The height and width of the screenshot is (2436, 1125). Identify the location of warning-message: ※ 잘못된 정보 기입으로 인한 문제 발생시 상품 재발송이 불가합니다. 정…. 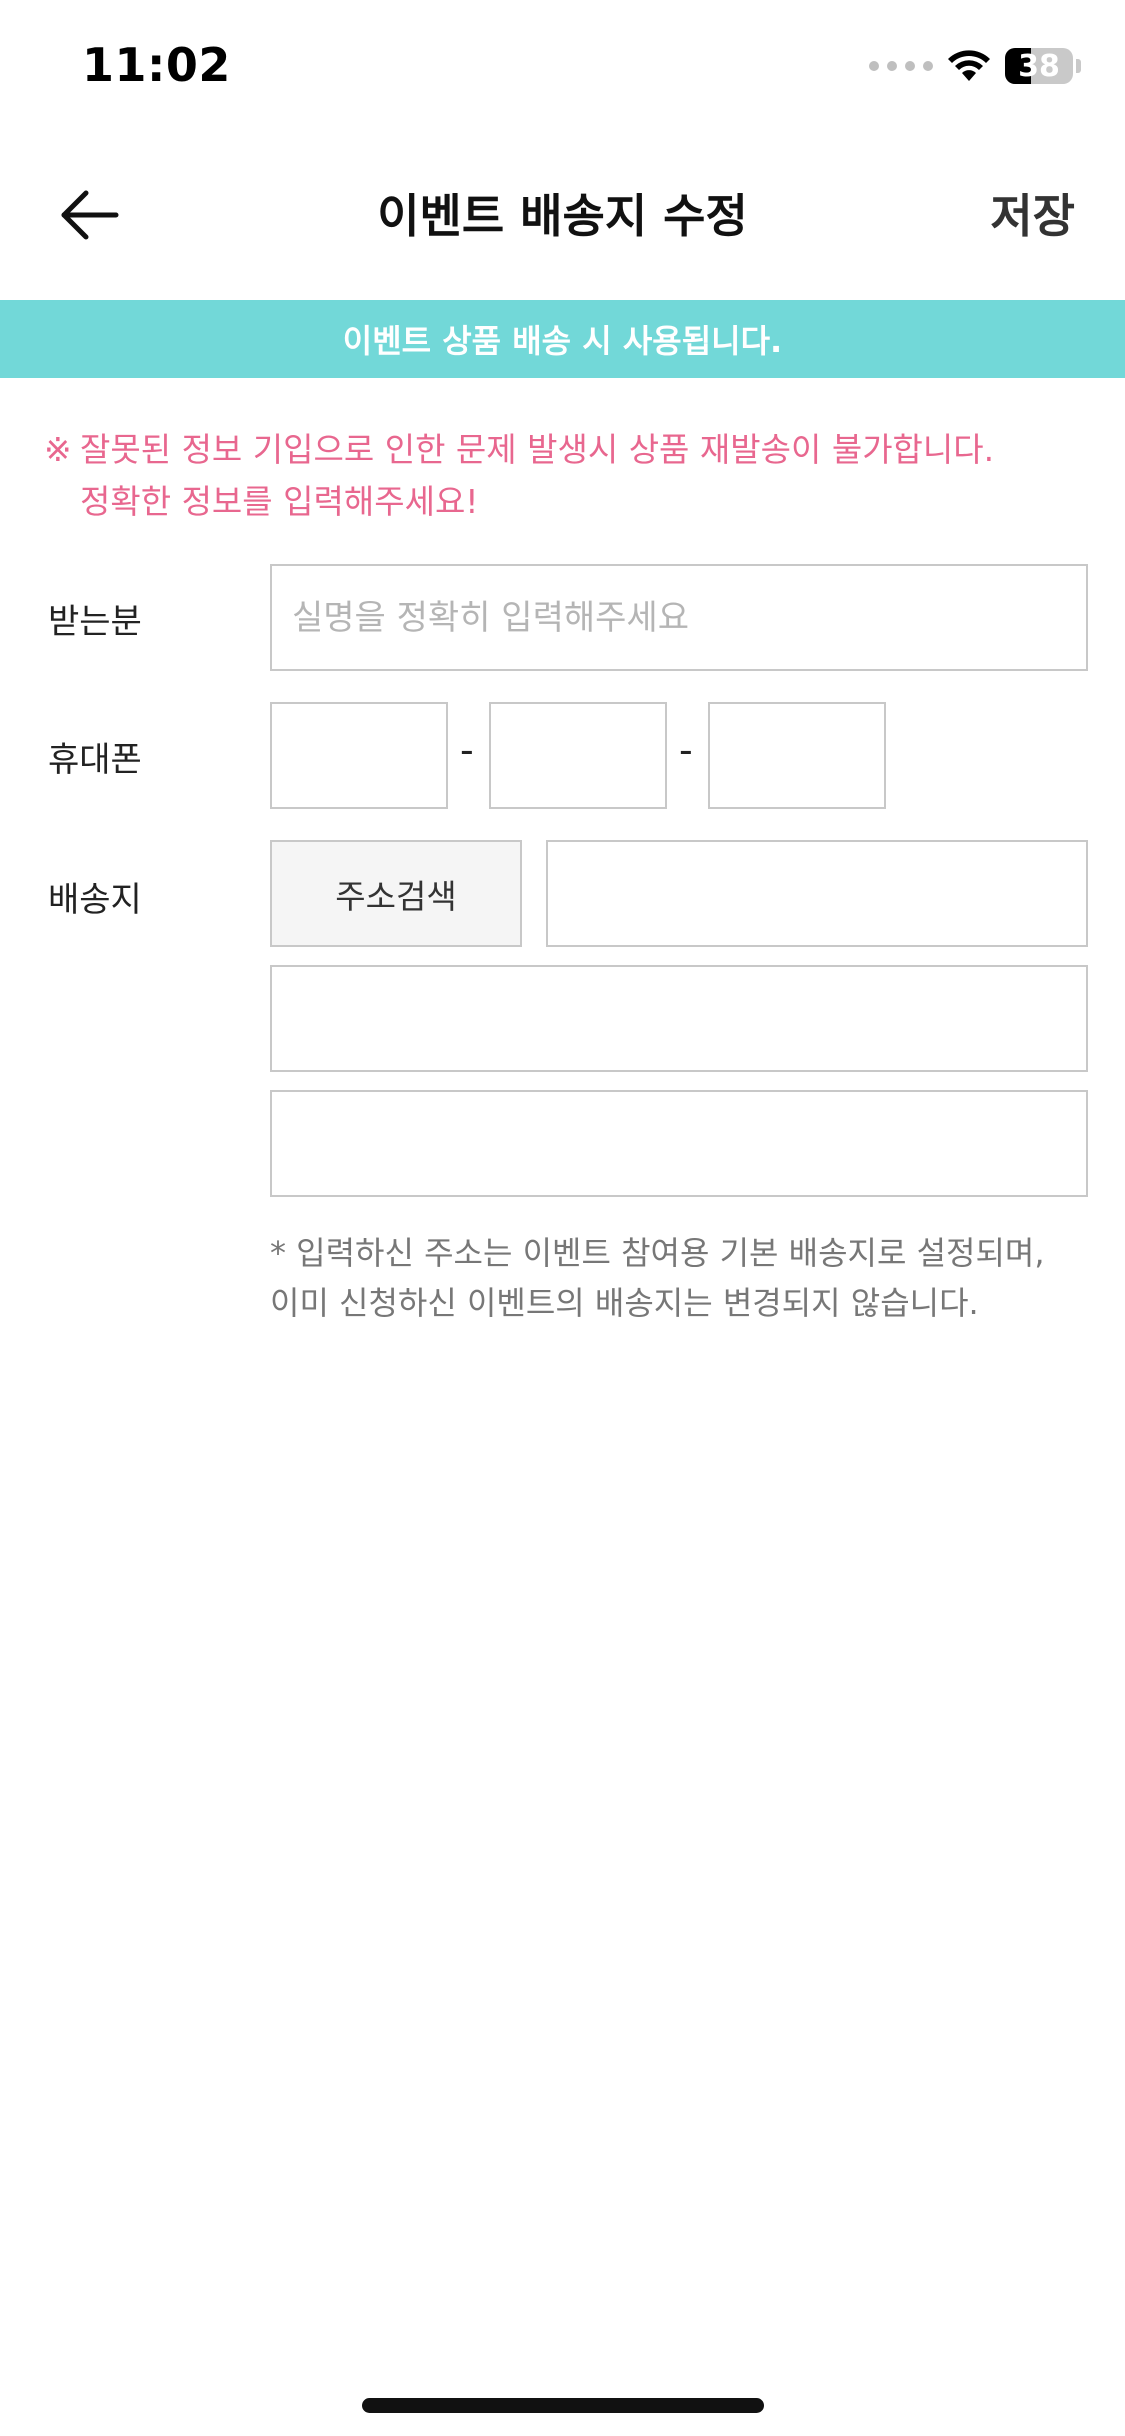
(564, 476).